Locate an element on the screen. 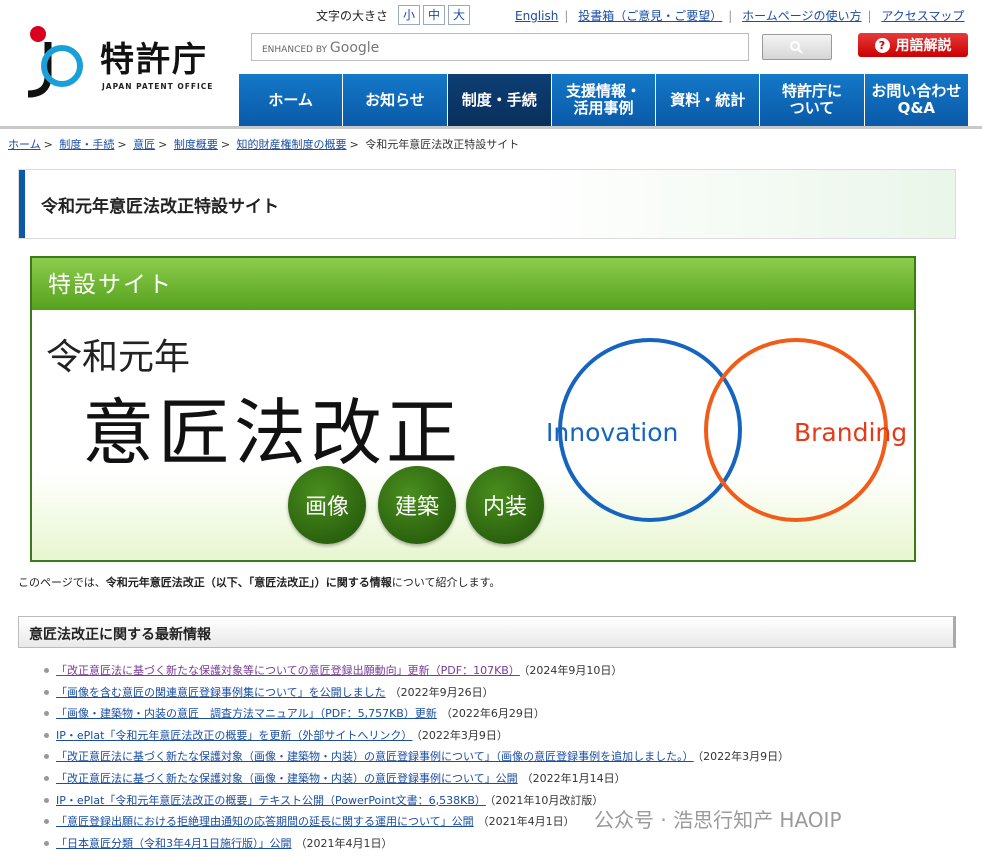 Image resolution: width=982 pixels, height=856 pixels. nav-home: ホーム is located at coordinates (290, 100).